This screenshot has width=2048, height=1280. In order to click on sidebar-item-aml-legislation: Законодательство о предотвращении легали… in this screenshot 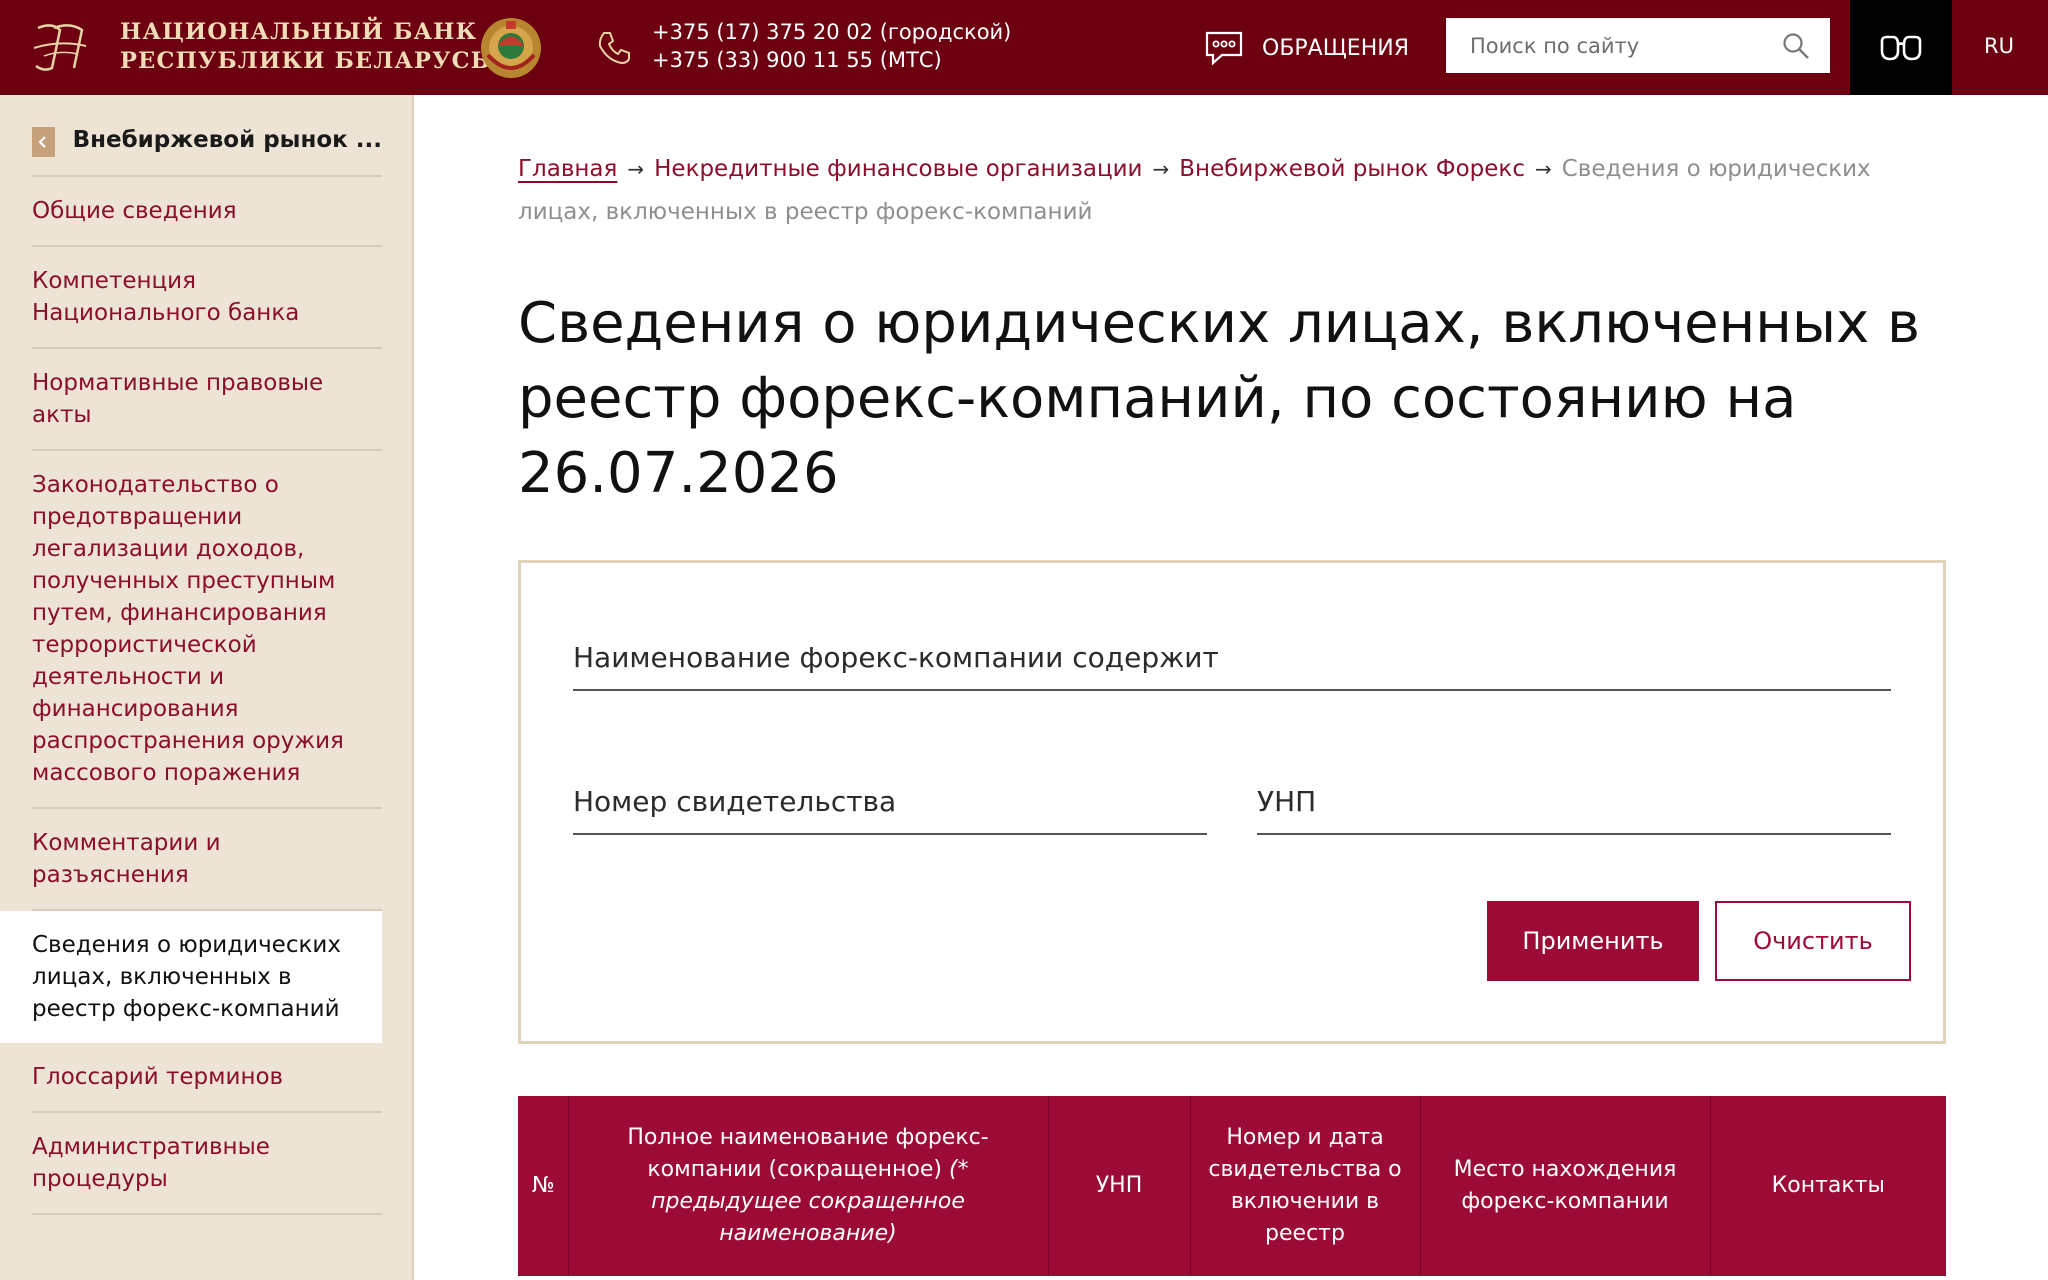, I will do `click(207, 630)`.